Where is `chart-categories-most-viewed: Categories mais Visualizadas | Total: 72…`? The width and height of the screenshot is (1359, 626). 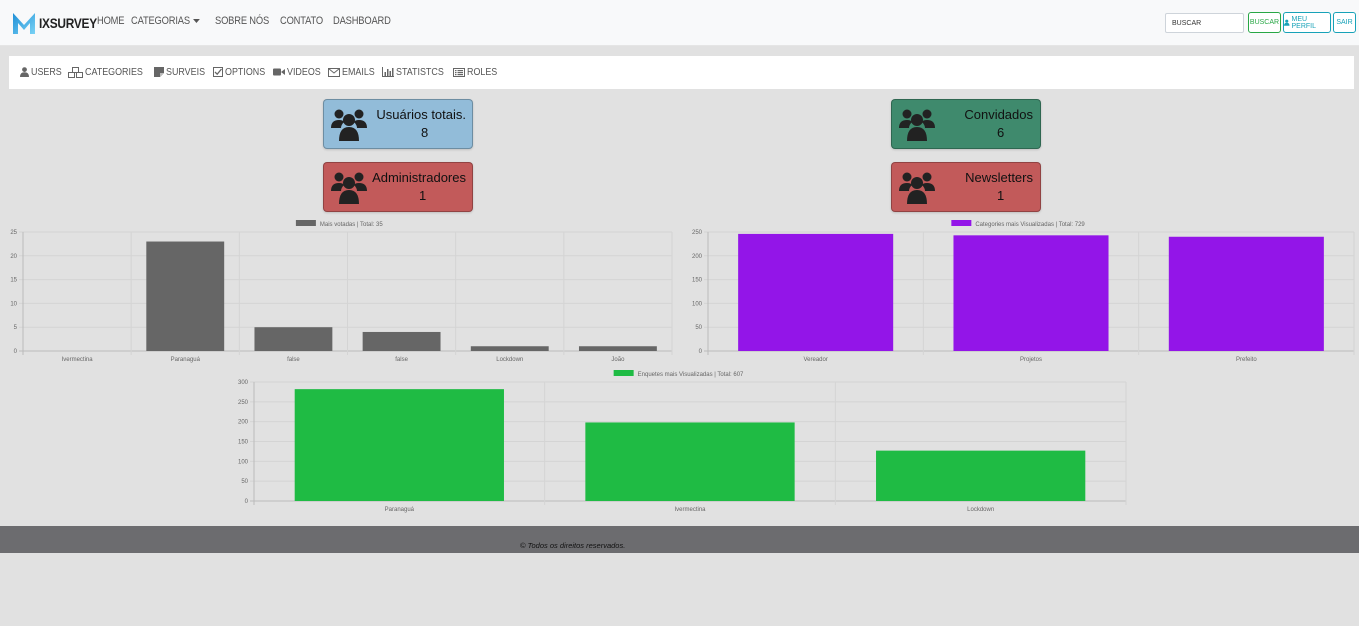
chart-categories-most-viewed: Categories mais Visualizadas | Total: 72… is located at coordinates (1019, 292).